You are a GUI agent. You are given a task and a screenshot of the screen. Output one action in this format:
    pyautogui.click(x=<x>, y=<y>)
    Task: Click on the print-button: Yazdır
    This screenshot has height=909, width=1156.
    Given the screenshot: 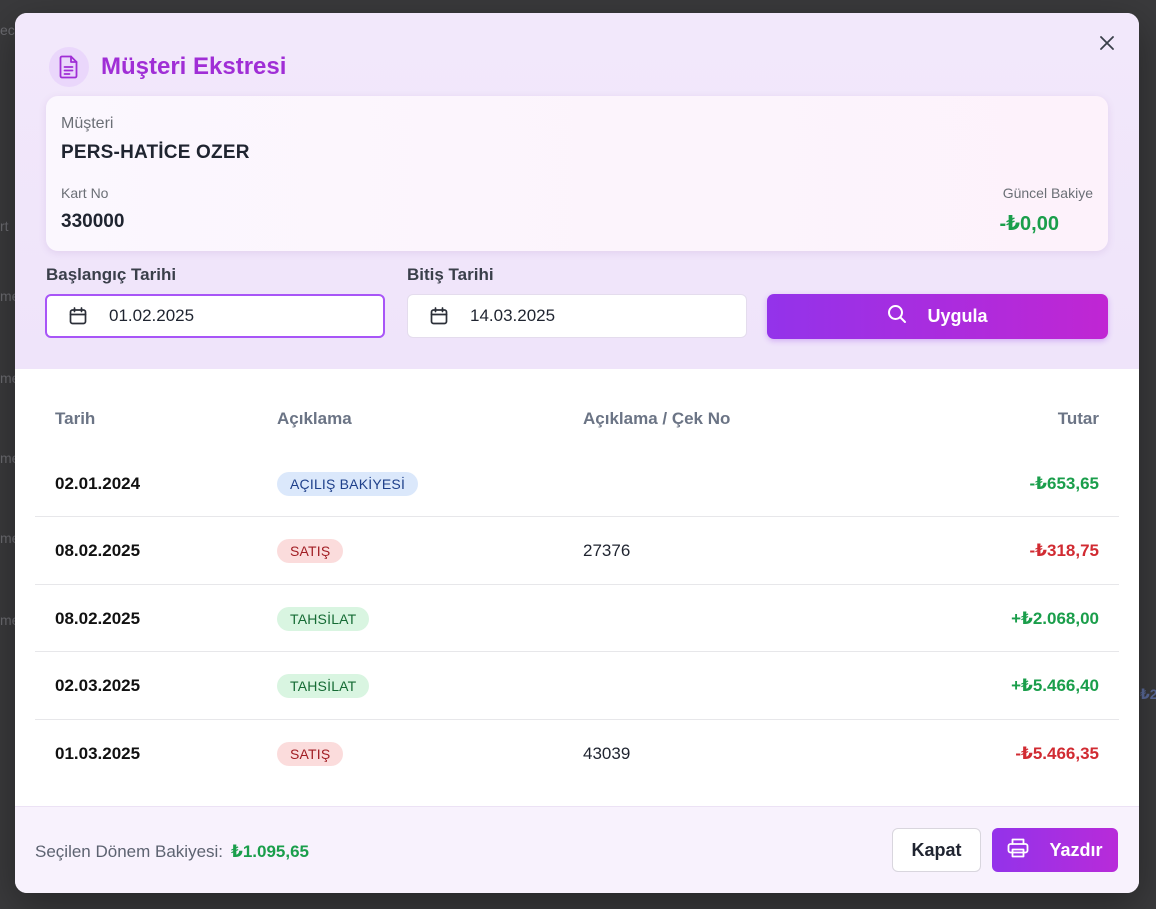 What is the action you would take?
    pyautogui.click(x=1055, y=850)
    